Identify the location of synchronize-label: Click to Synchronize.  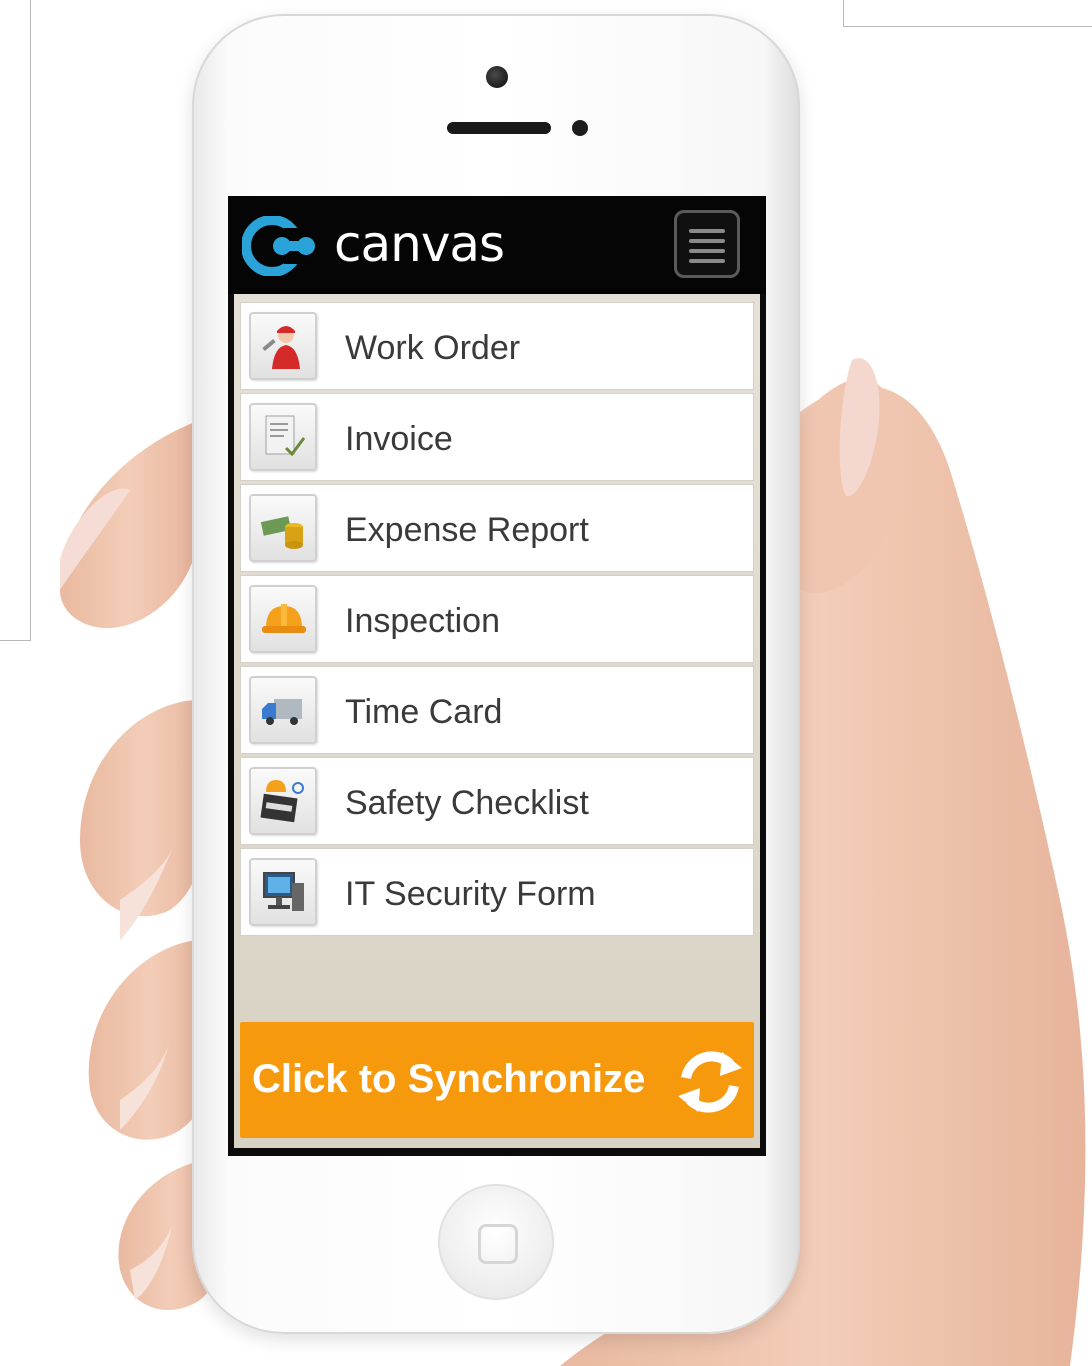
(449, 1079).